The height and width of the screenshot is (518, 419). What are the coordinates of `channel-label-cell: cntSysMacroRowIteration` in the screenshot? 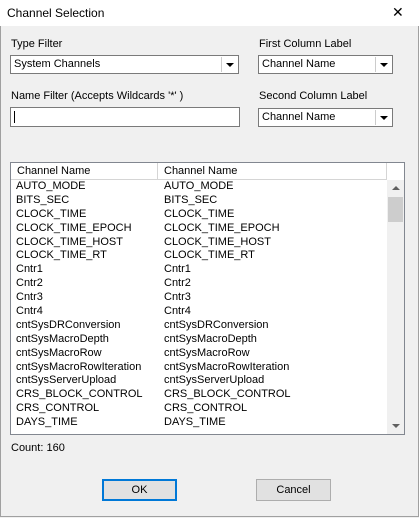 It's located at (227, 366).